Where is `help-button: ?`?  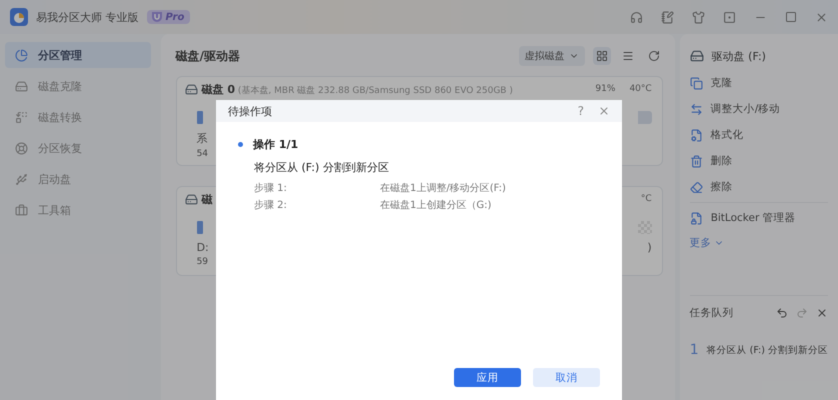 help-button: ? is located at coordinates (581, 111).